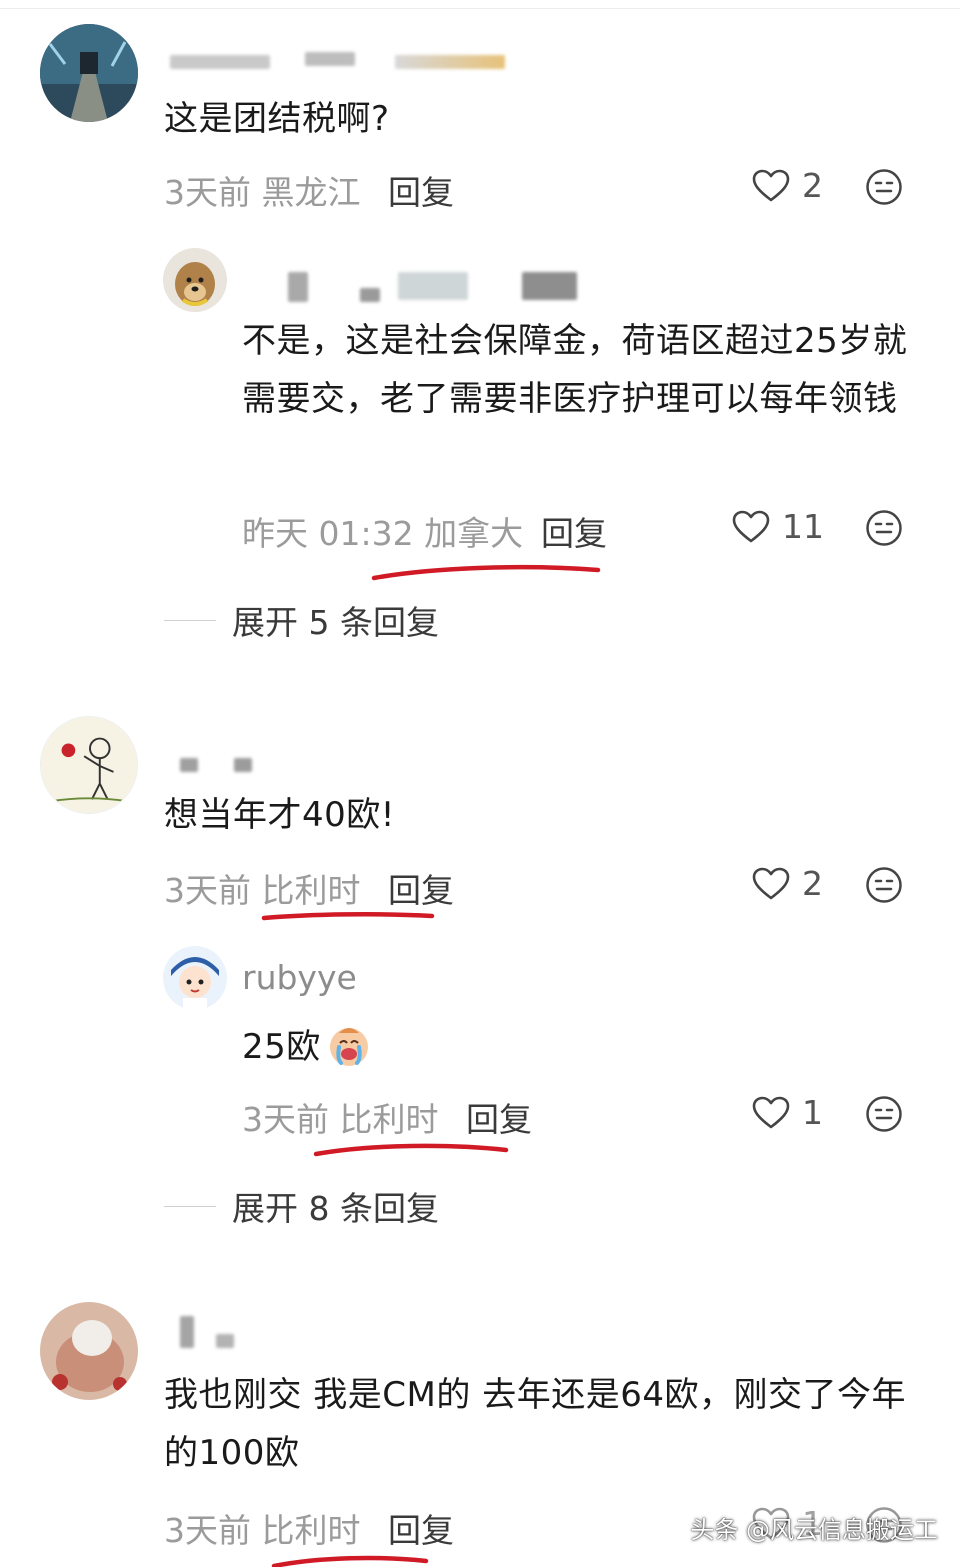 The width and height of the screenshot is (960, 1567). What do you see at coordinates (349, 1047) in the screenshot?
I see `crying-emoji-icon` at bounding box center [349, 1047].